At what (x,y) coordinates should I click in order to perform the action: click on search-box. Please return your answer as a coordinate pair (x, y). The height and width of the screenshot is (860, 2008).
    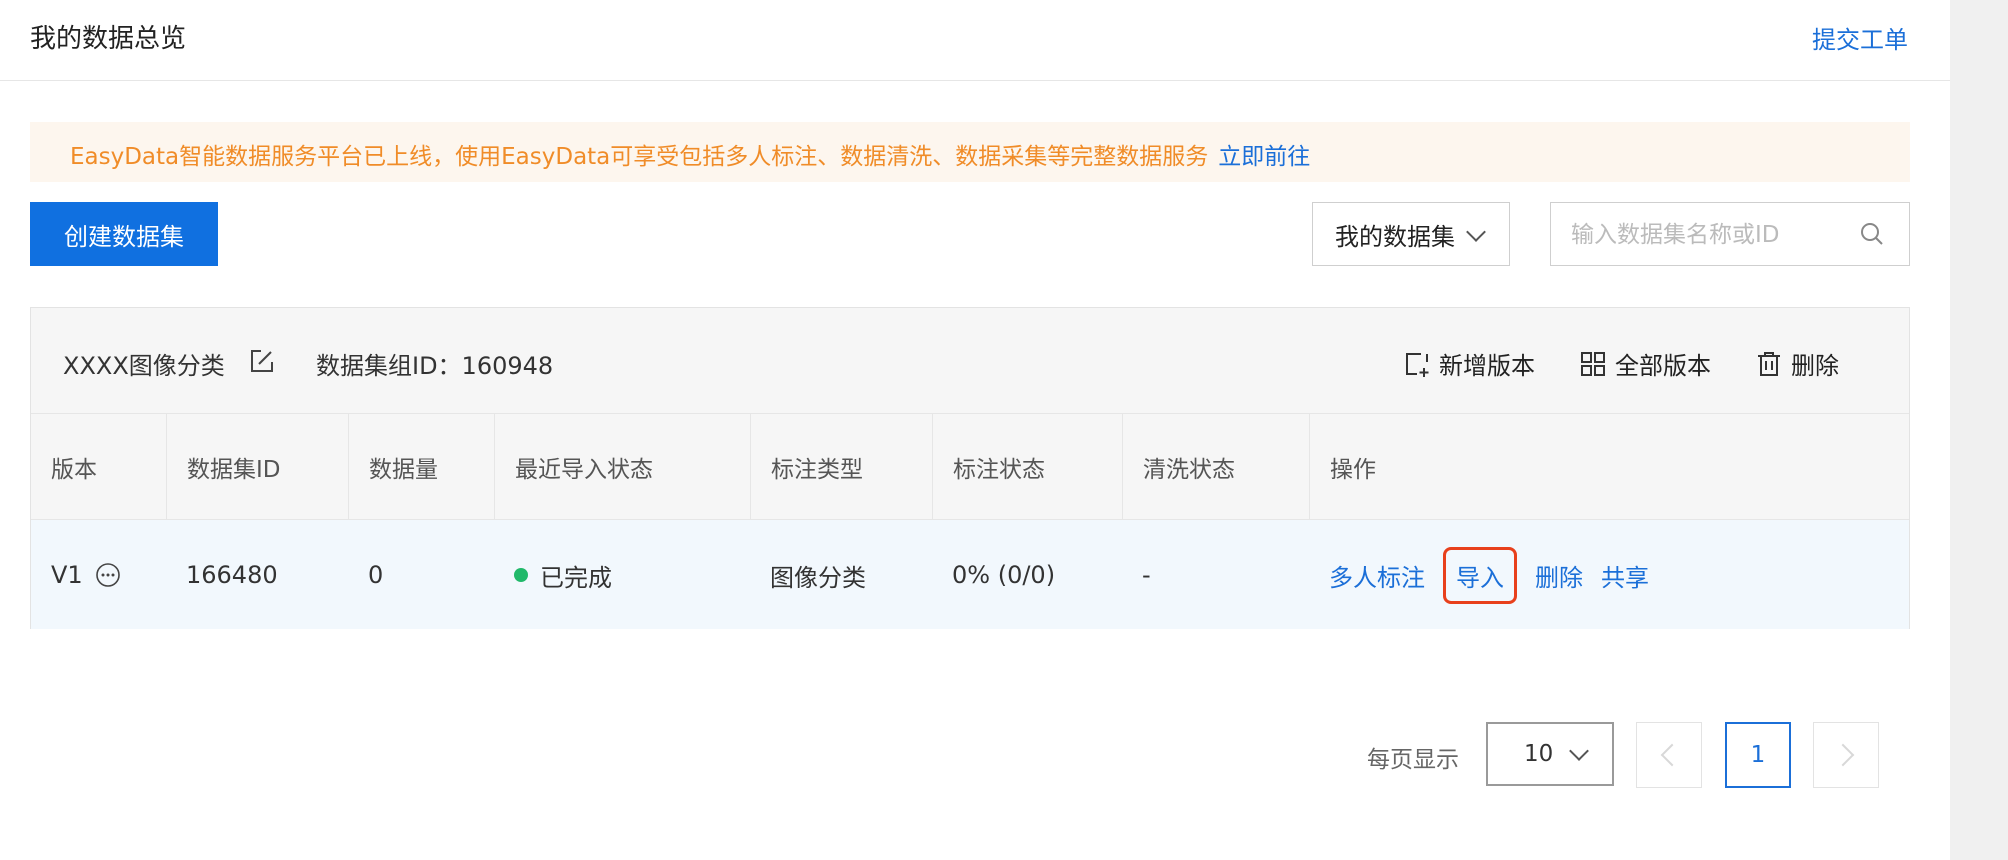
    Looking at the image, I should click on (1730, 234).